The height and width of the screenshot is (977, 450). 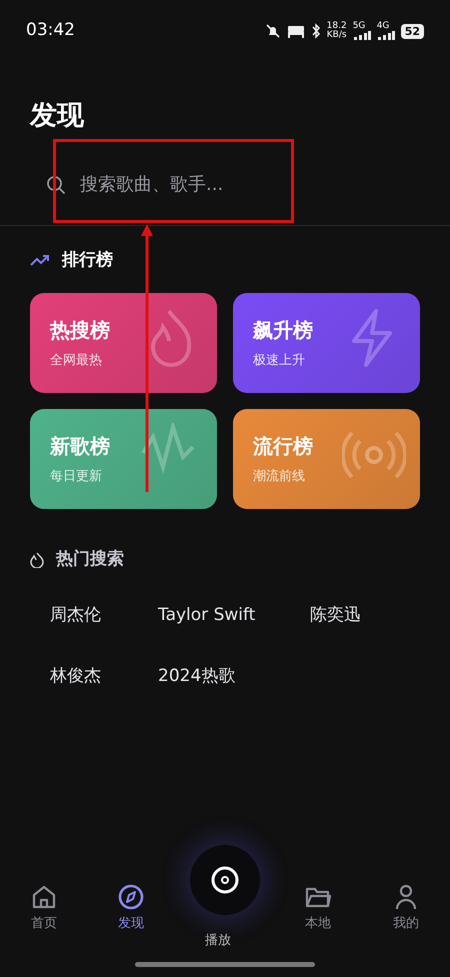 I want to click on card-title: 新歌榜, so click(x=80, y=446).